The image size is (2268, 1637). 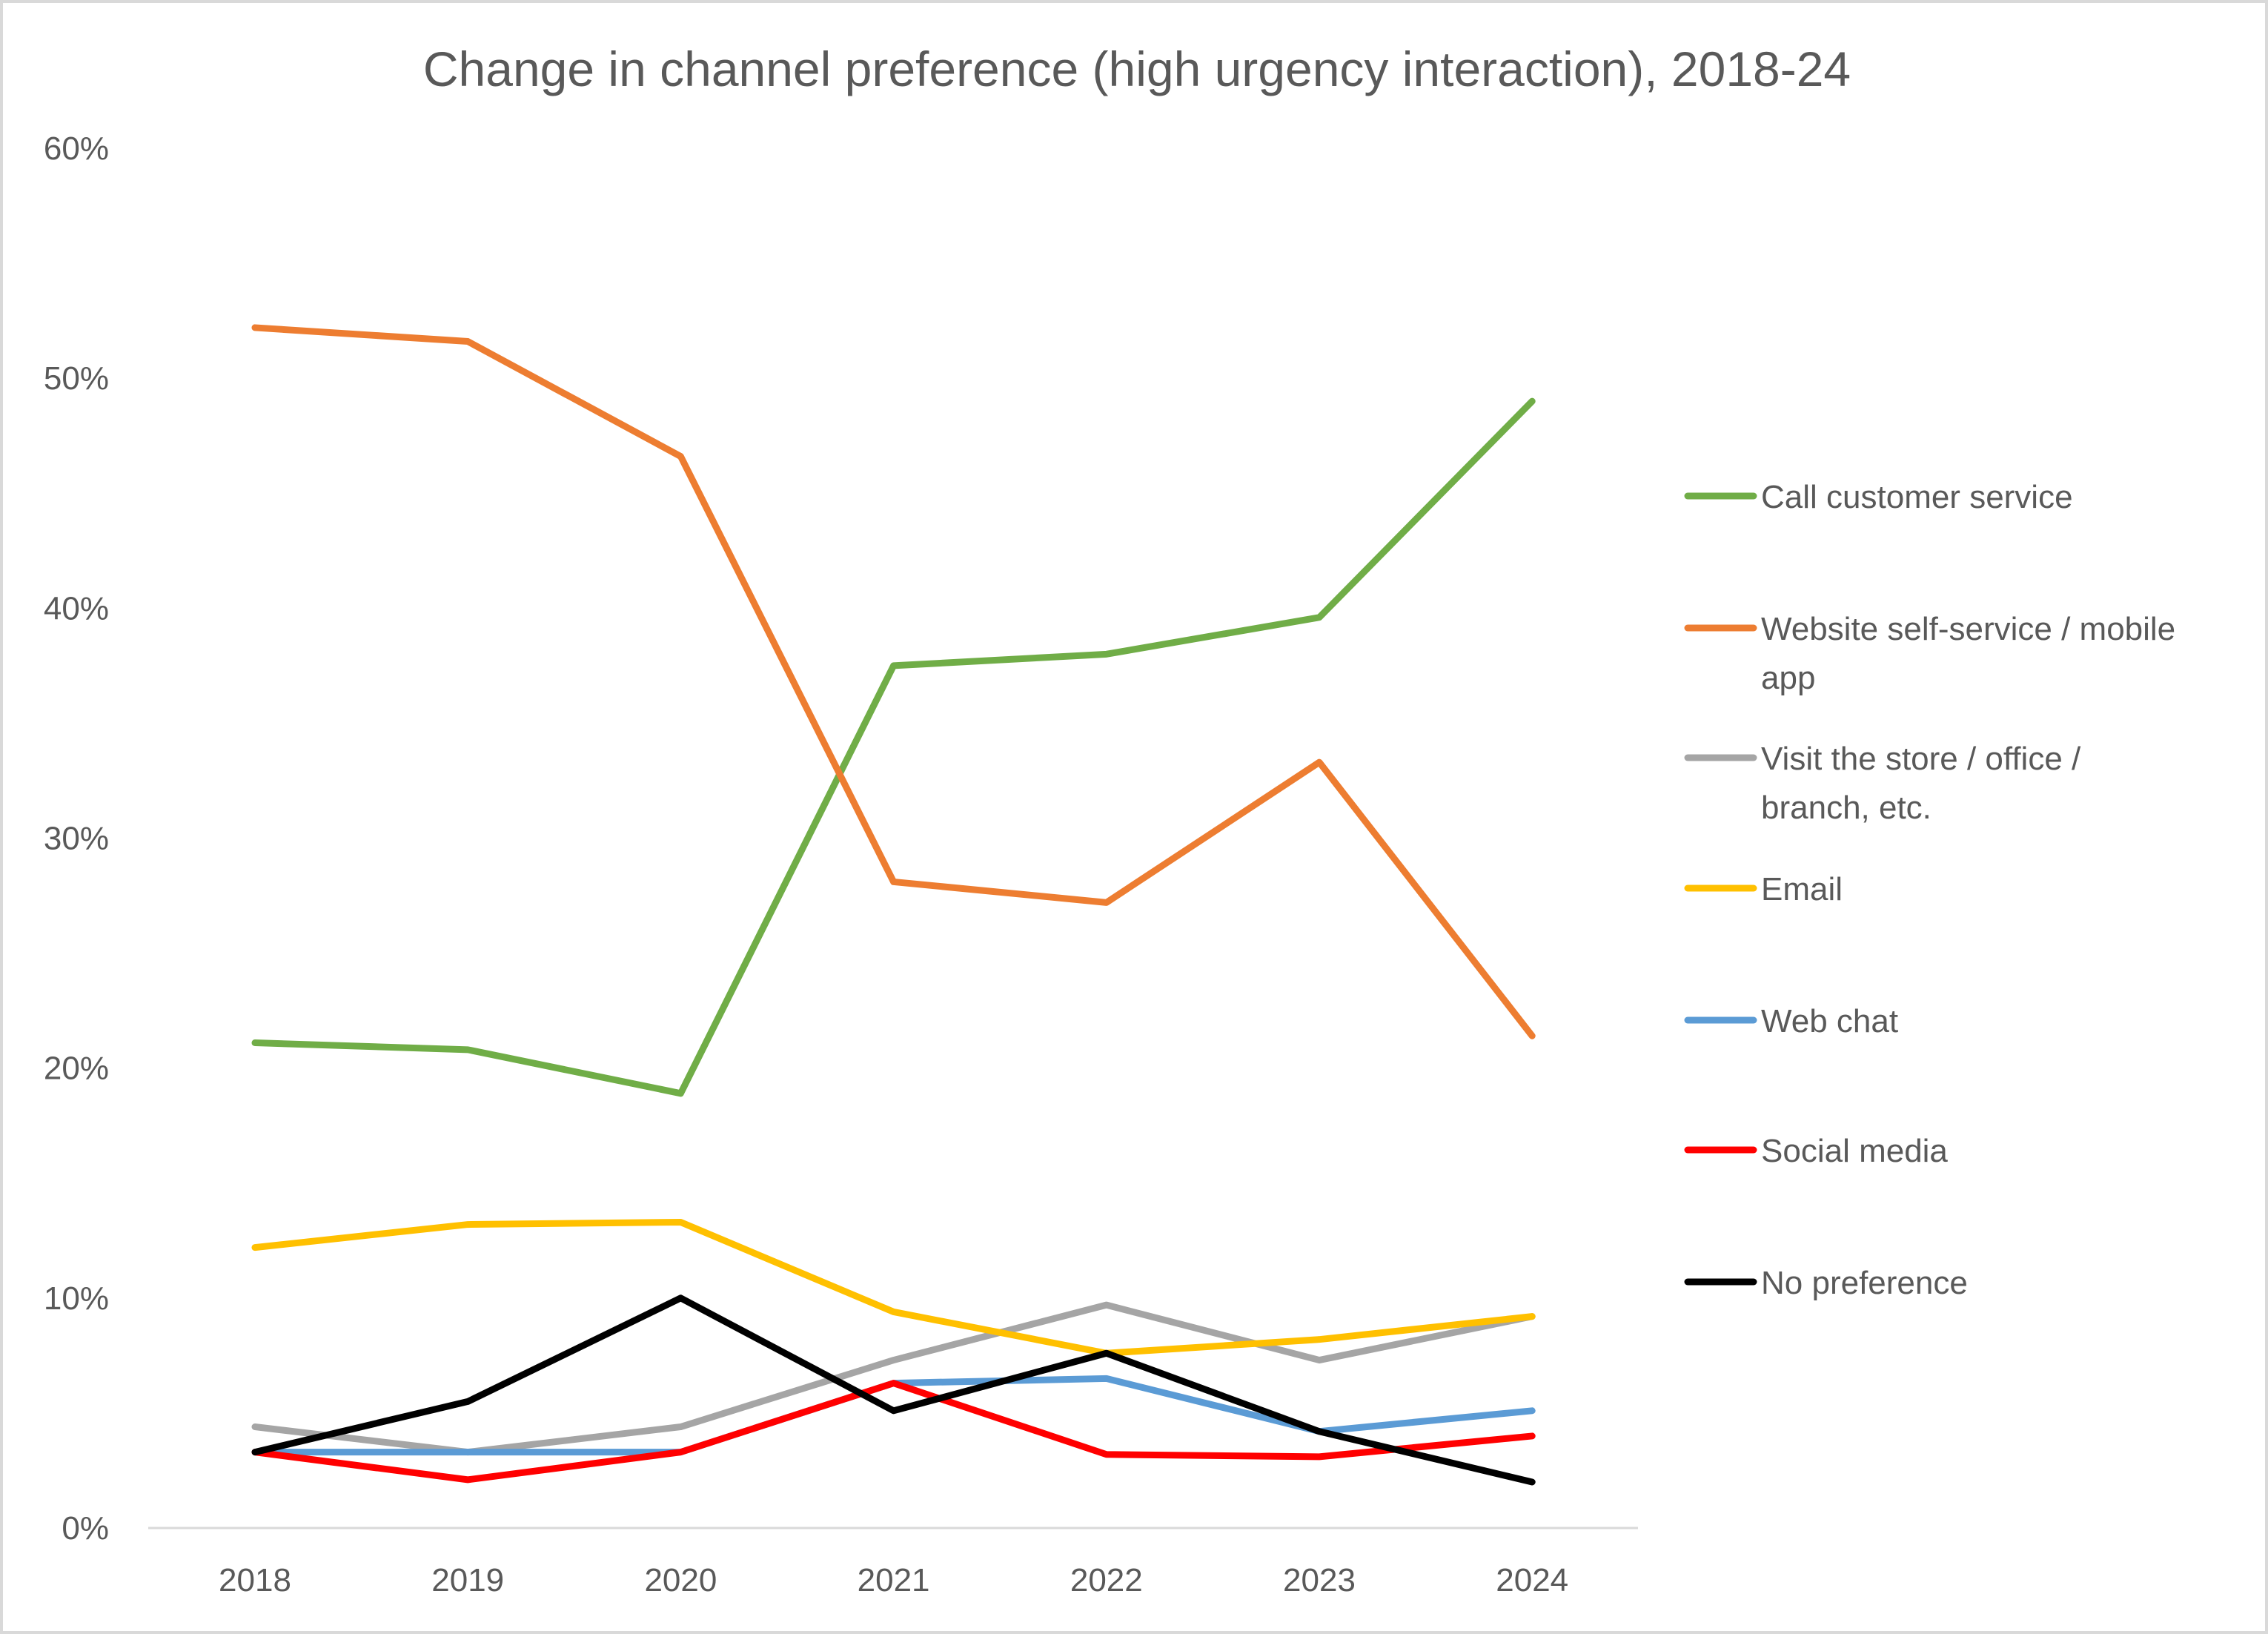 What do you see at coordinates (85, 1528) in the screenshot?
I see `y-tick-label: 0%` at bounding box center [85, 1528].